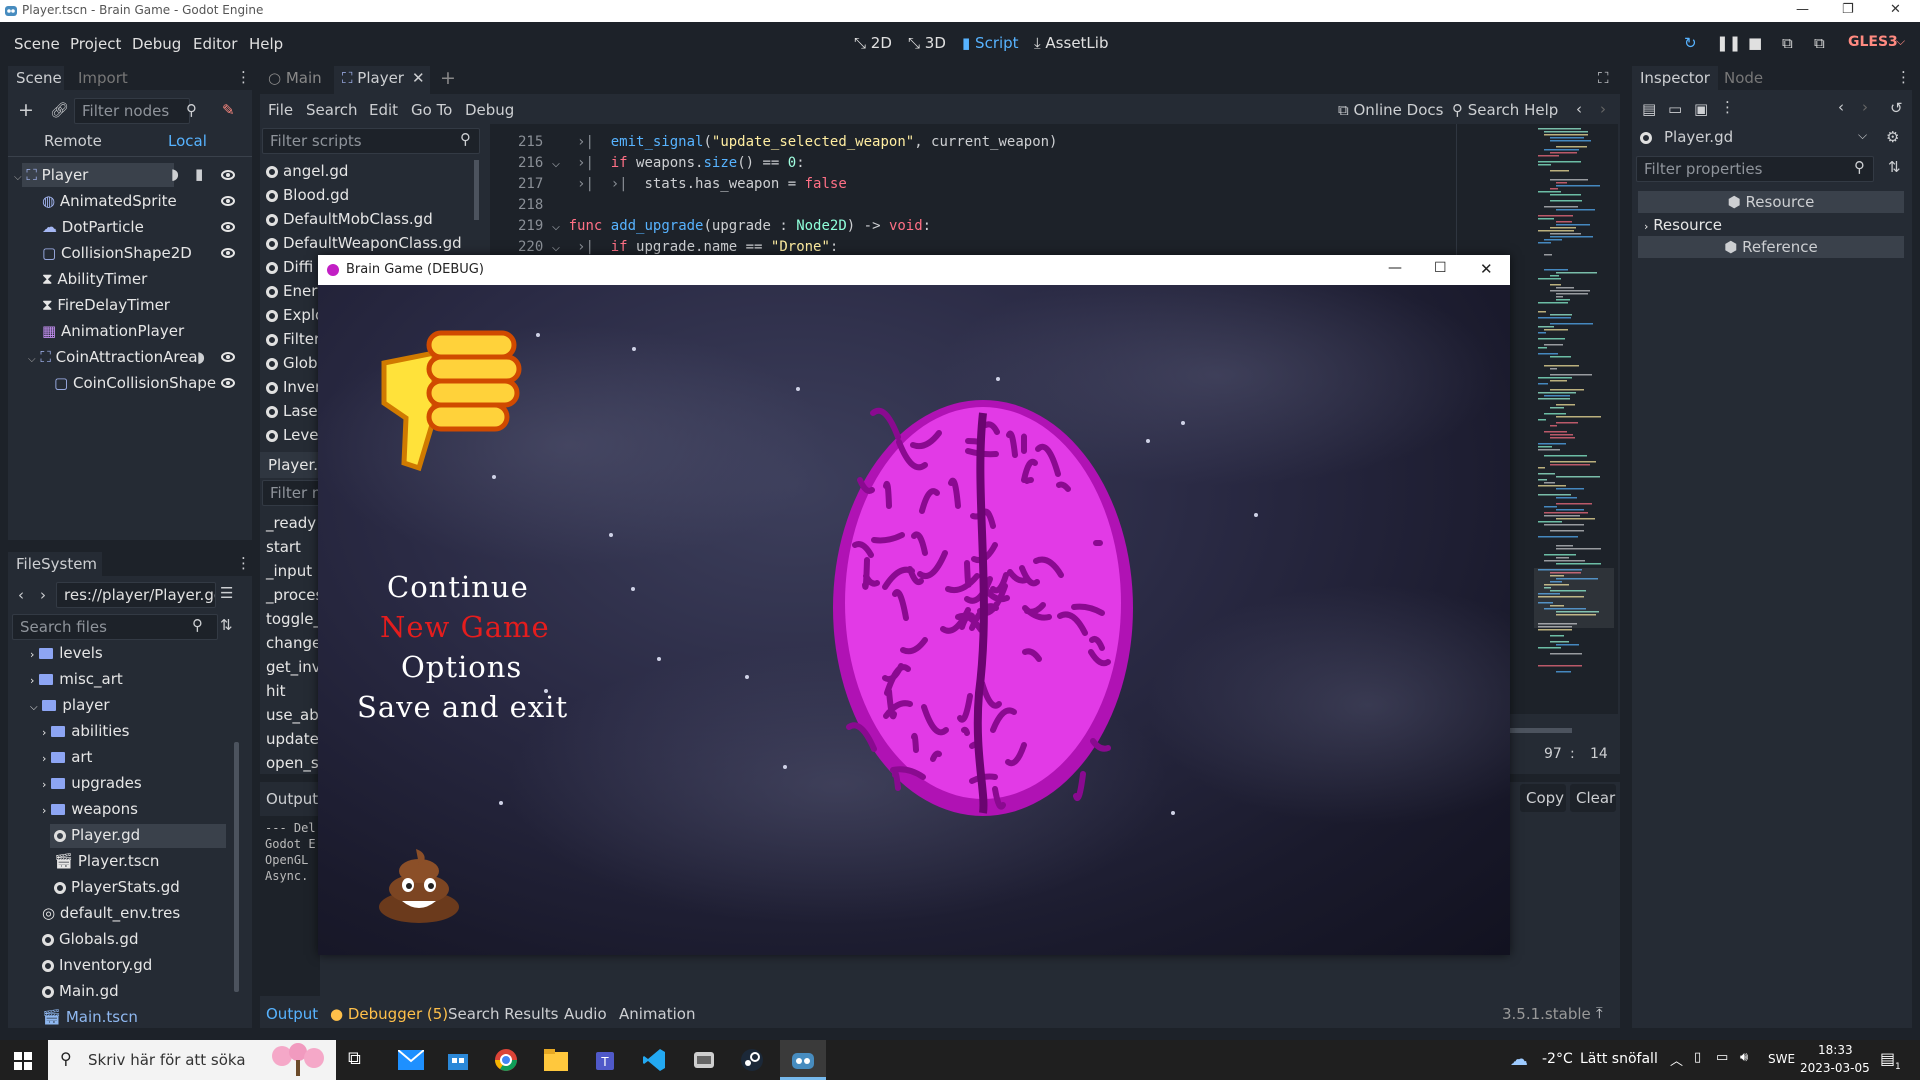 The width and height of the screenshot is (1920, 1080). Describe the element at coordinates (448, 78) in the screenshot. I see `add-tab-icon: +` at that location.